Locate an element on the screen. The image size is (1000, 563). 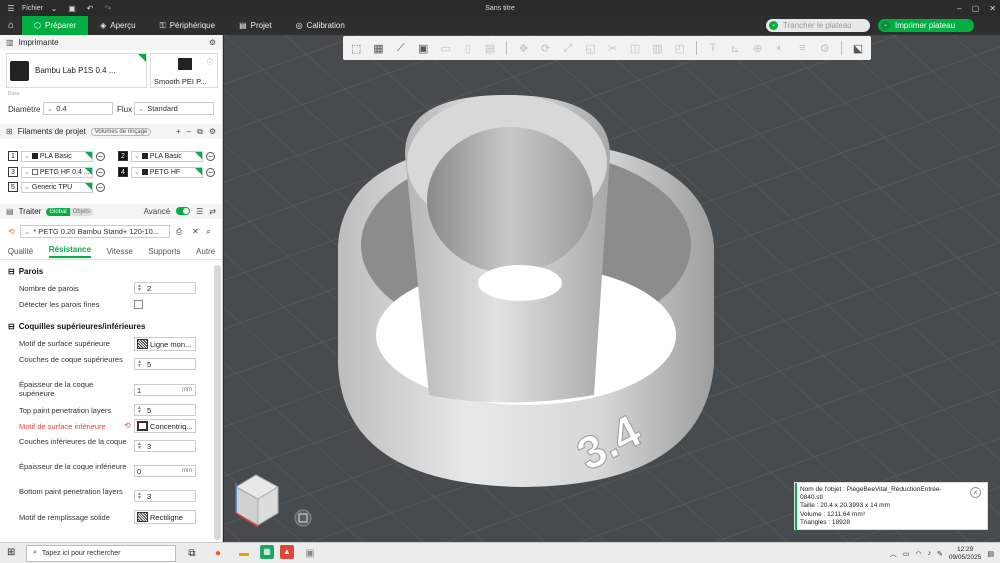
add-plate-icon: ▦ is located at coordinates (378, 48).